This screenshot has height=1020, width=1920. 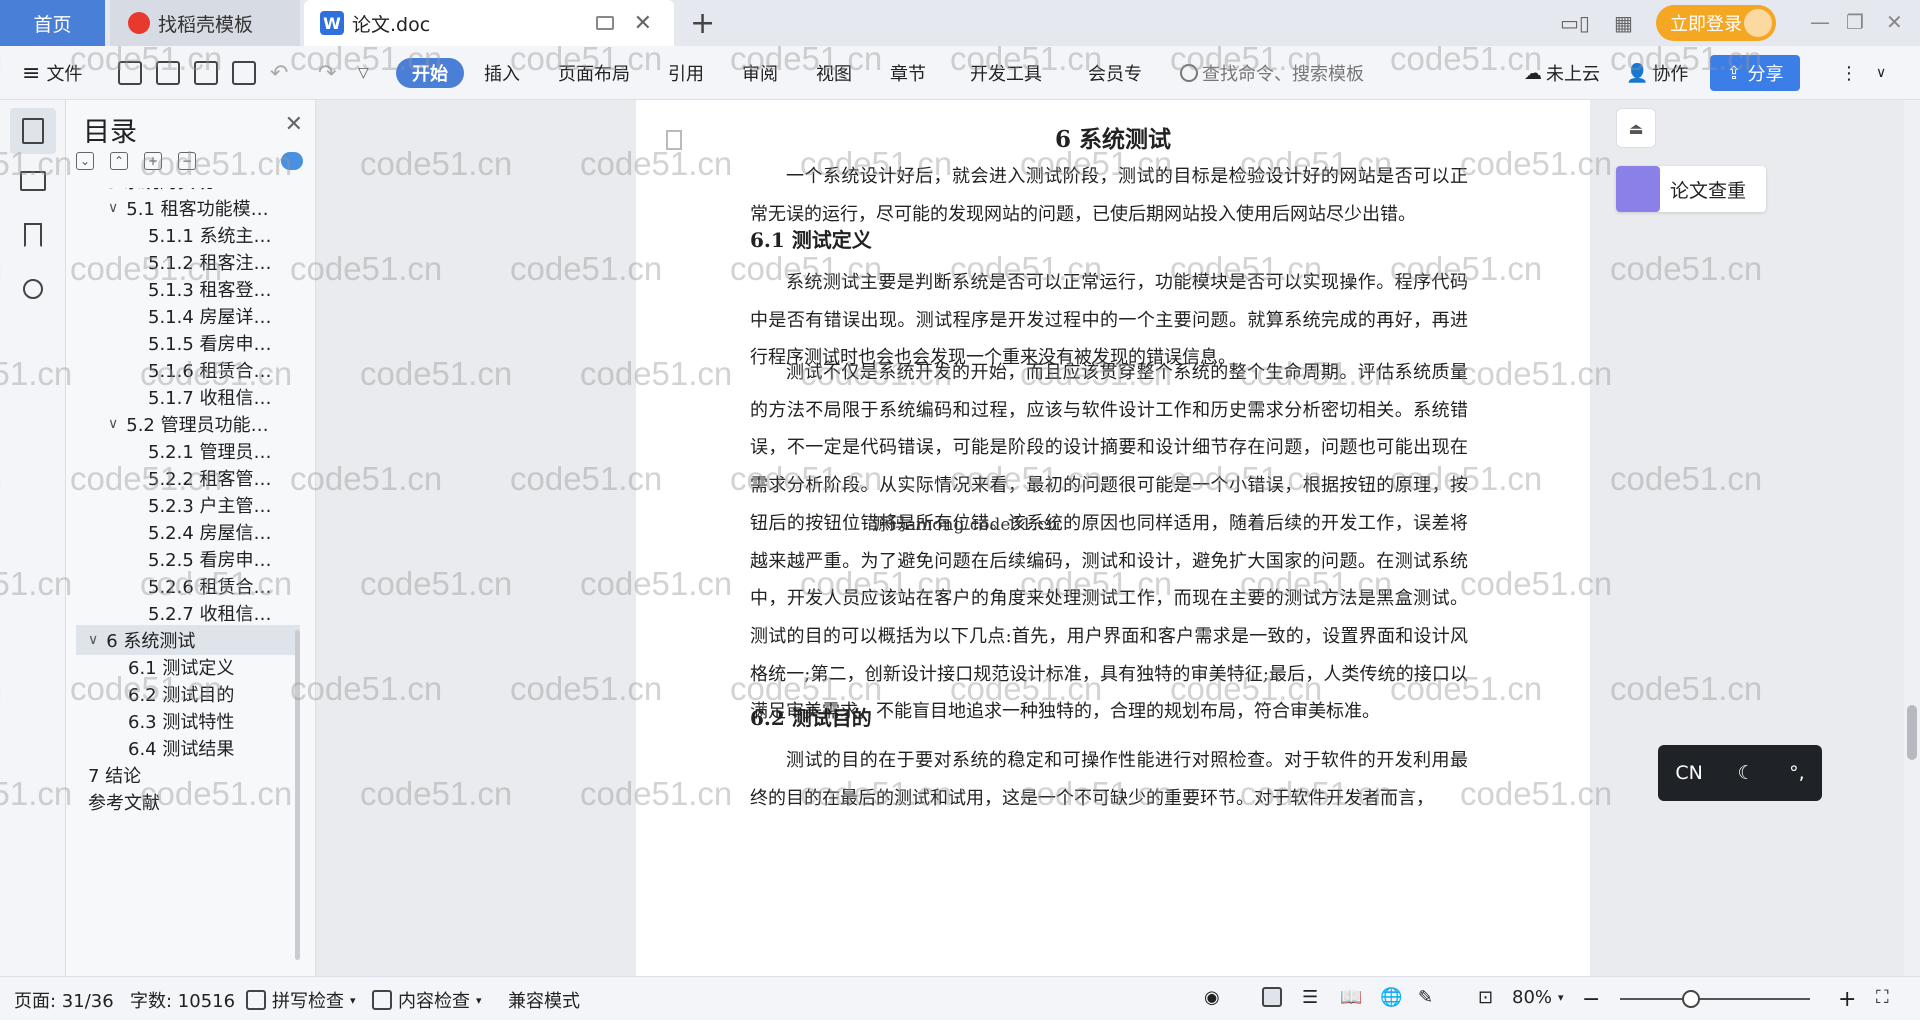 What do you see at coordinates (605, 23) in the screenshot?
I see `screen-icon` at bounding box center [605, 23].